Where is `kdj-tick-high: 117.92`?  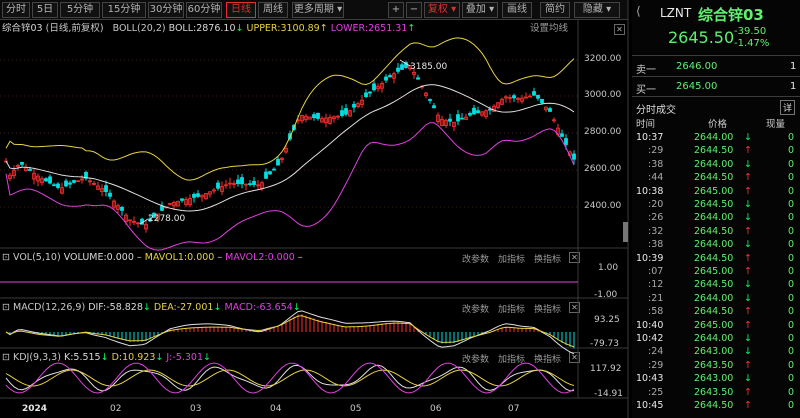 kdj-tick-high: 117.92 is located at coordinates (606, 369).